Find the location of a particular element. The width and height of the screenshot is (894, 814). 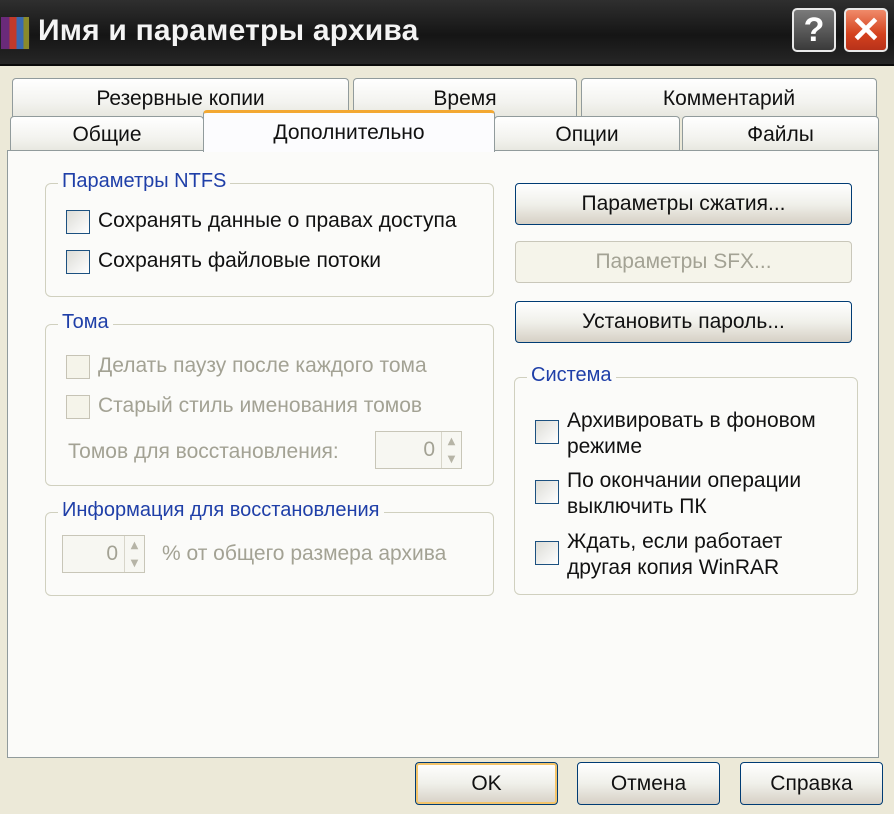

background-archive-label: Архивировать в фоновом режиме is located at coordinates (691, 433).